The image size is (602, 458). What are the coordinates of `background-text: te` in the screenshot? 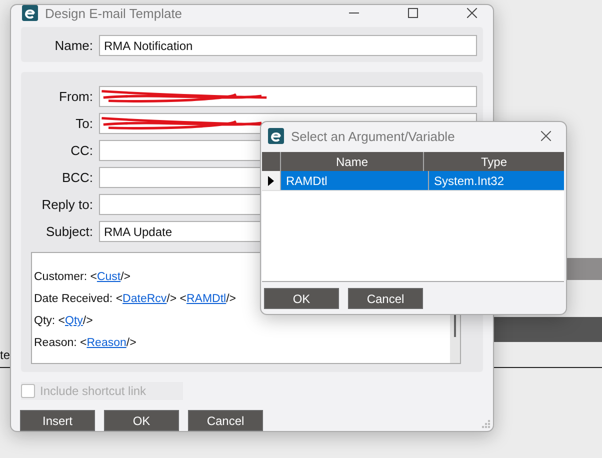 It's located at (5, 355).